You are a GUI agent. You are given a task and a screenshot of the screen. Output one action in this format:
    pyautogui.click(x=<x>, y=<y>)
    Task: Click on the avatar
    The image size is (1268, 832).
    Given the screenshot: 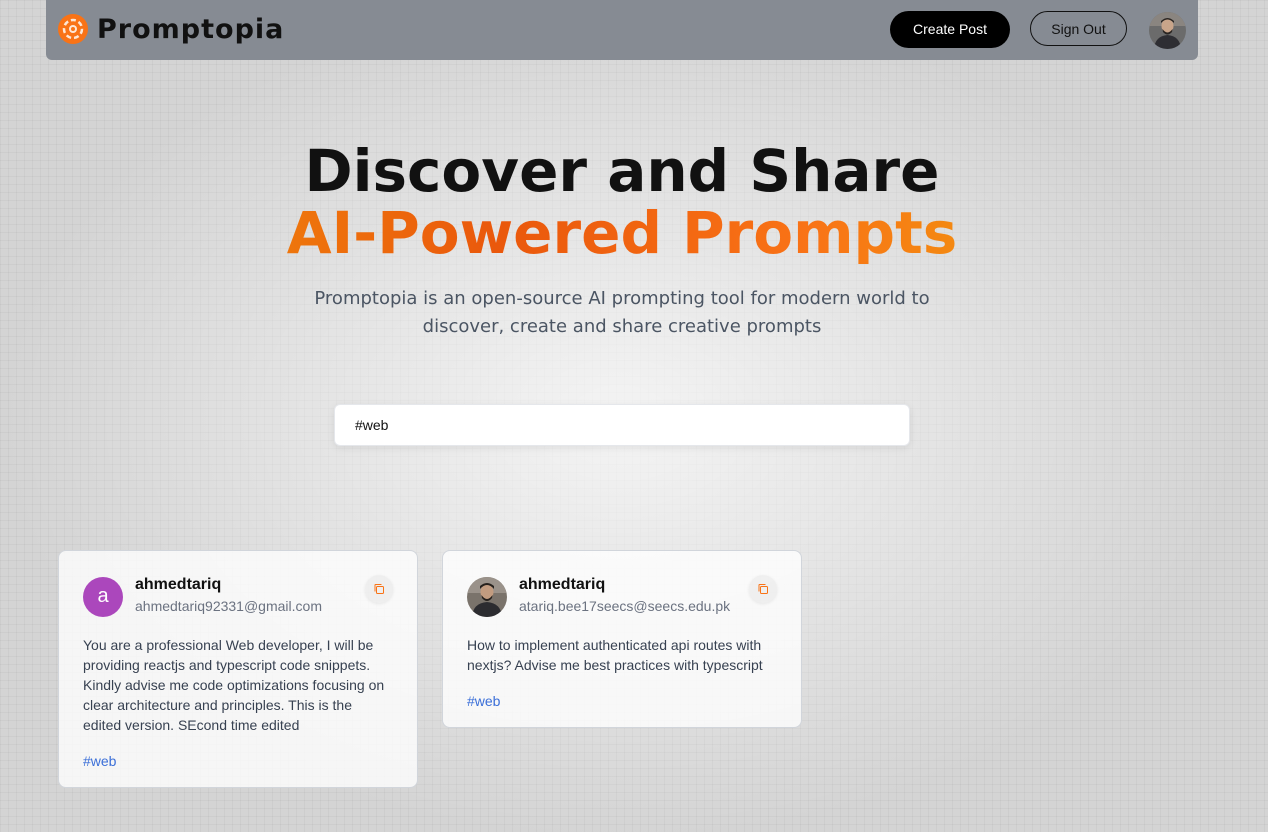 What is the action you would take?
    pyautogui.click(x=487, y=597)
    